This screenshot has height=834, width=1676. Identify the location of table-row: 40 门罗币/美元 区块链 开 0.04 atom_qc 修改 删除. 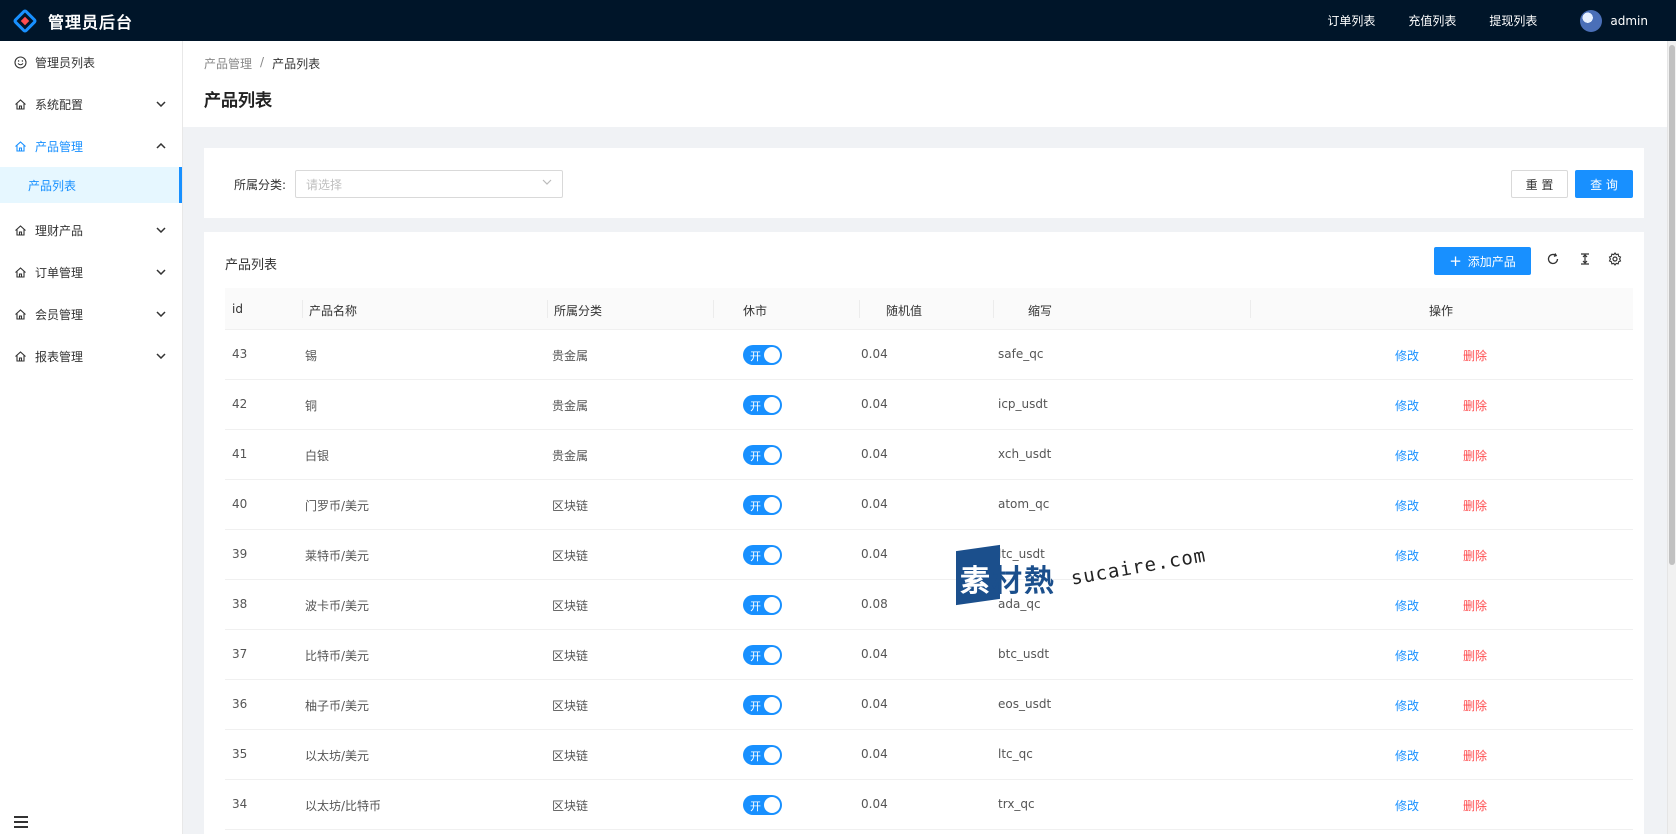
(929, 505).